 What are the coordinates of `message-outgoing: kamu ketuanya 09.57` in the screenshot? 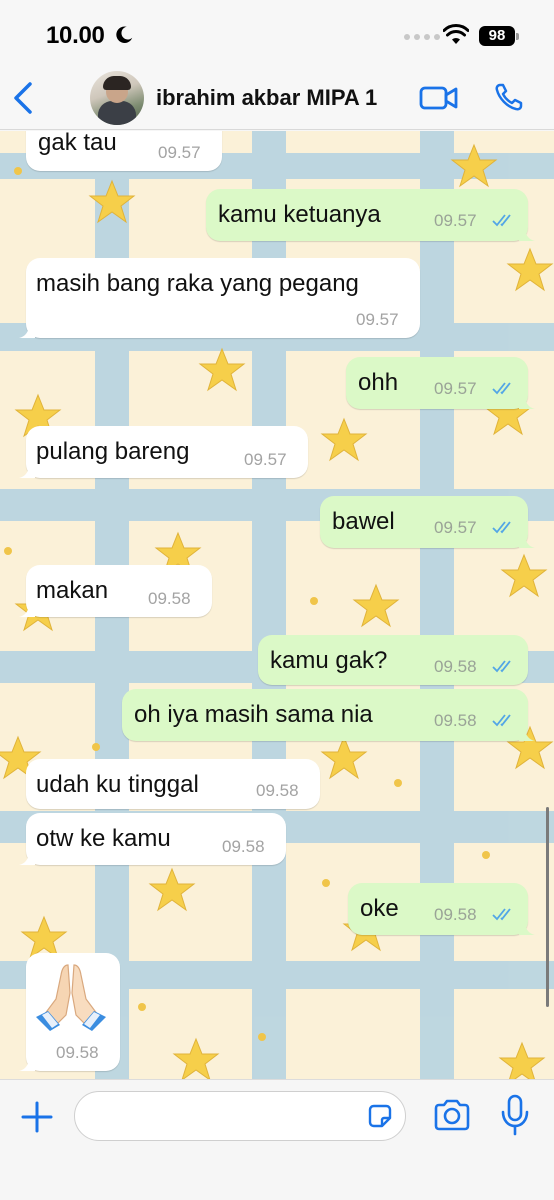 It's located at (370, 215).